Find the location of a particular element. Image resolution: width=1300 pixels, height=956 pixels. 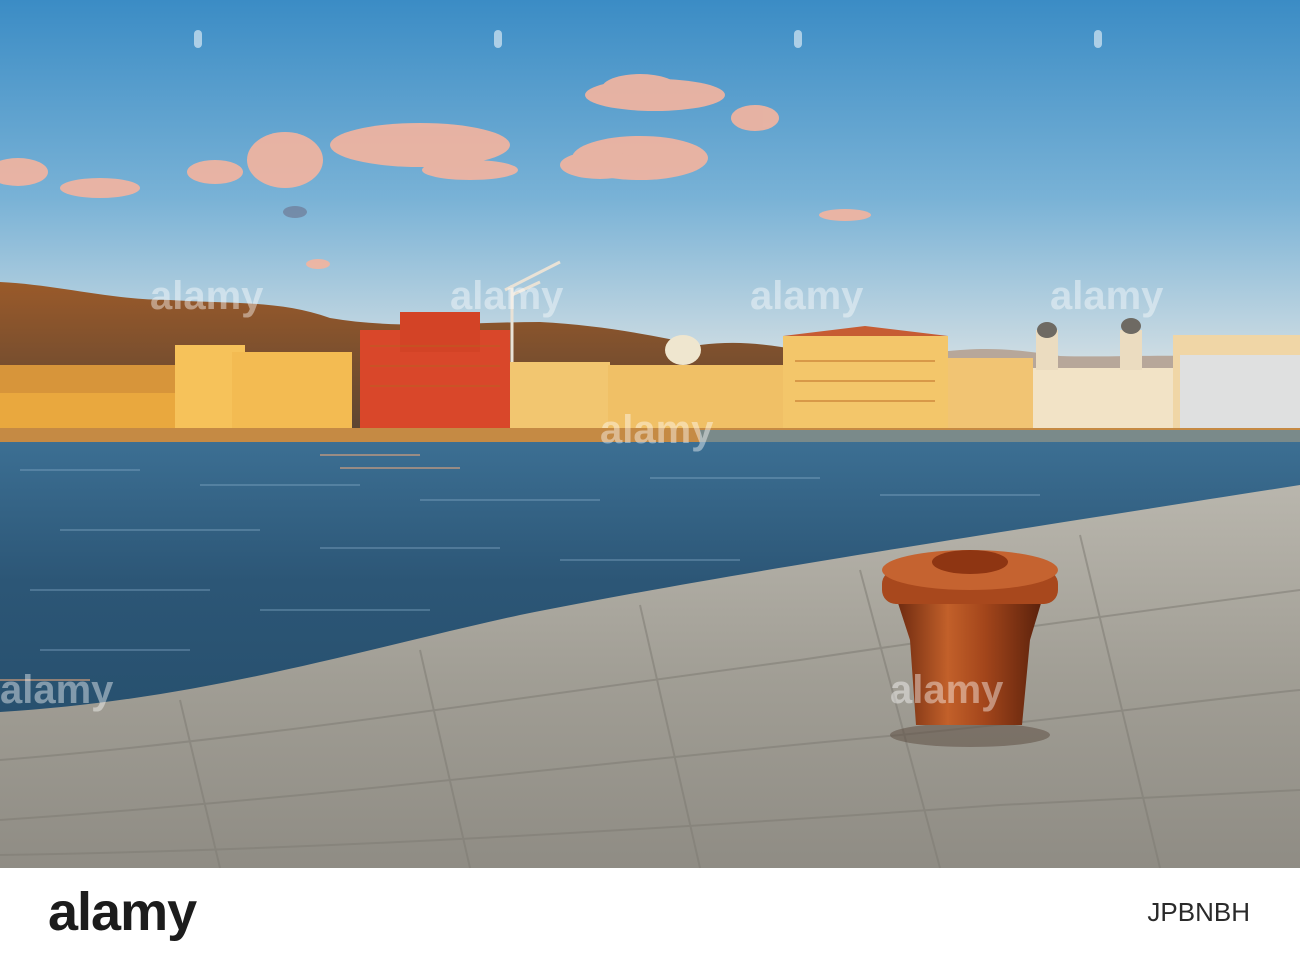

image-id-label: JPBNBH is located at coordinates (1198, 912).